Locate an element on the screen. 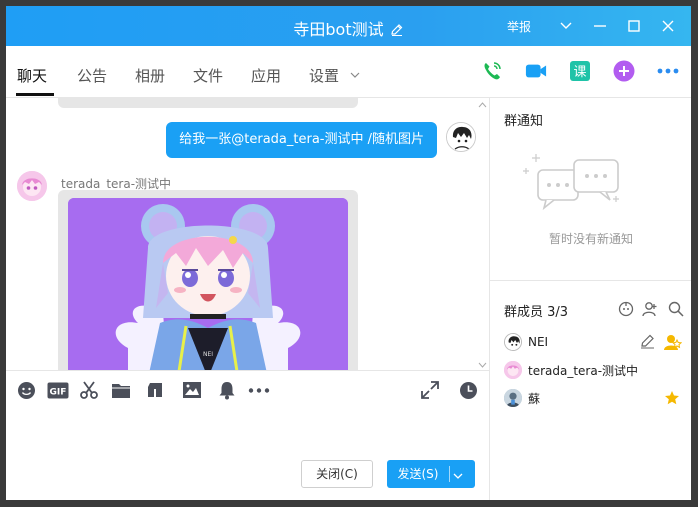 The height and width of the screenshot is (507, 698). gif-icon: GIF is located at coordinates (58, 390).